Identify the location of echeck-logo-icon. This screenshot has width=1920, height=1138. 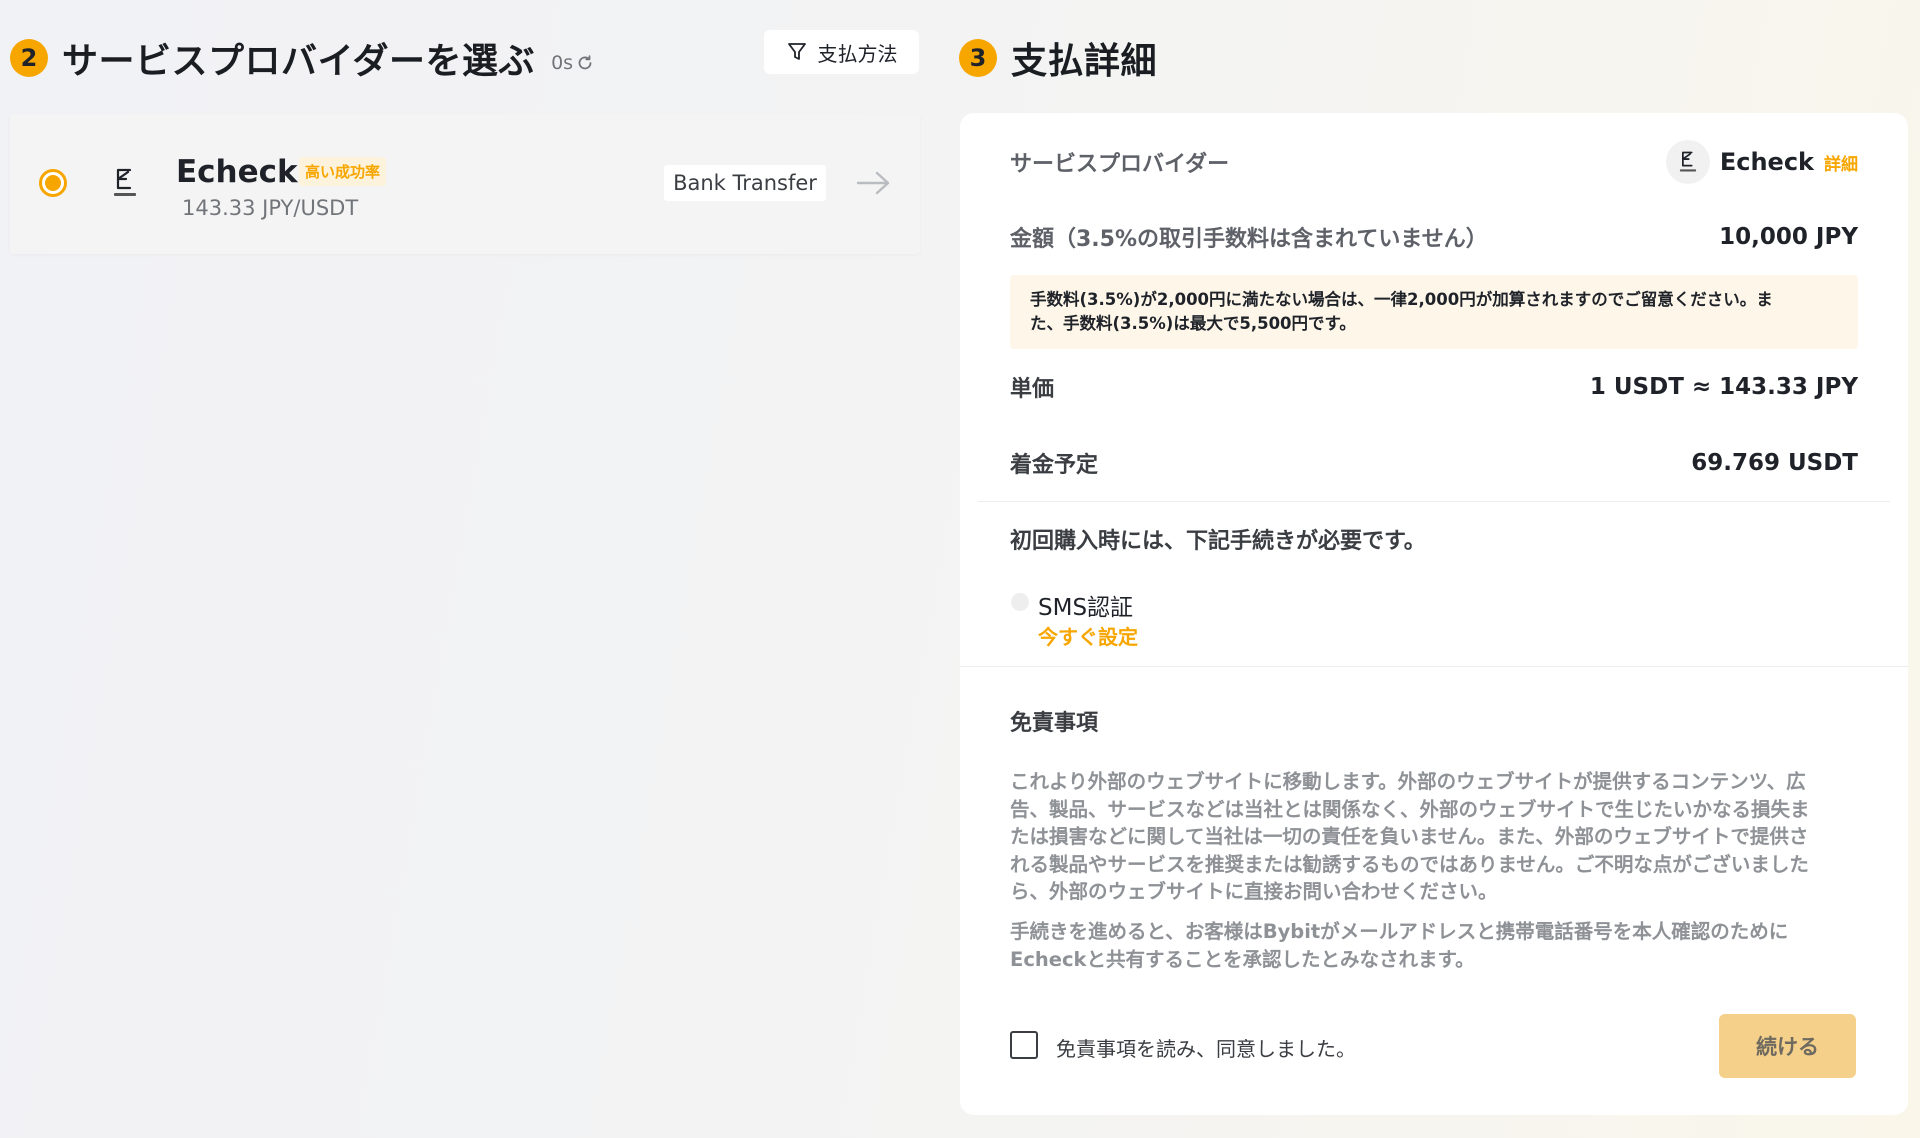
(125, 182).